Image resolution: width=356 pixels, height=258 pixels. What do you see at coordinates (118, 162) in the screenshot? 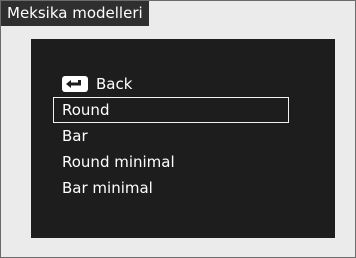
I see `menu-item-label: Round minimal` at bounding box center [118, 162].